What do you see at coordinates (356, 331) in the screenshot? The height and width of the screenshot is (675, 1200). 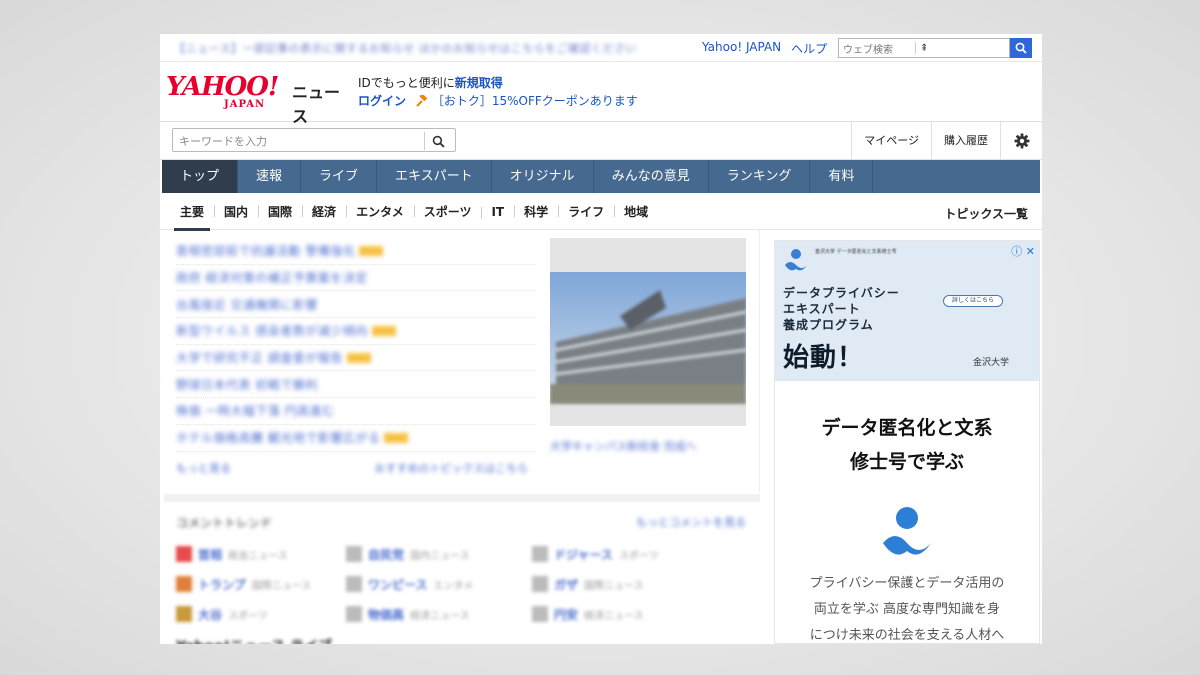 I see `list-item: 新型ウイルス 感染者数が減少傾向` at bounding box center [356, 331].